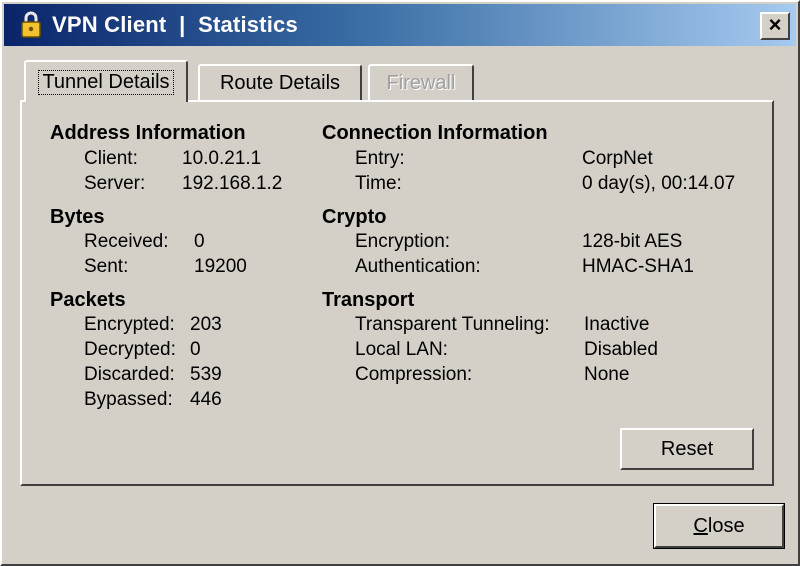 This screenshot has height=566, width=800. I want to click on tab-route-details: Route Details, so click(280, 82).